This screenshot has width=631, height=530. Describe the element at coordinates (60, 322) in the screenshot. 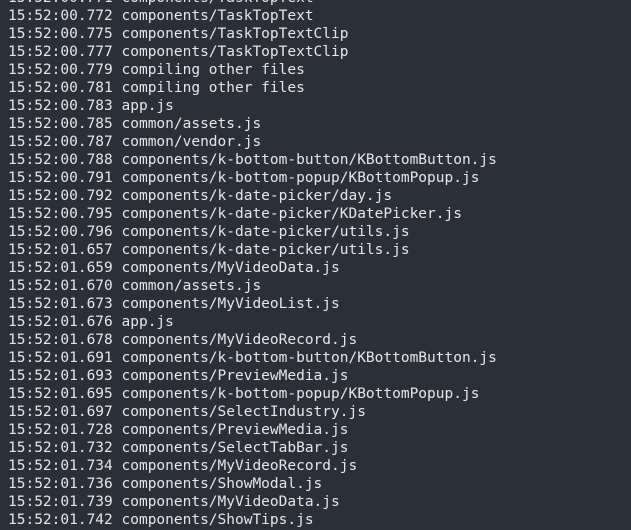

I see `log-timestamp: 15:52:01.676` at that location.